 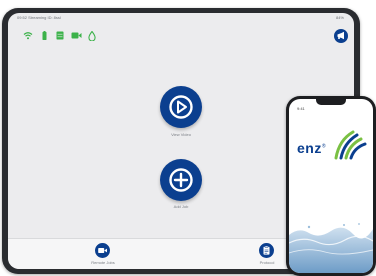 What do you see at coordinates (331, 248) in the screenshot?
I see `water-splash-image` at bounding box center [331, 248].